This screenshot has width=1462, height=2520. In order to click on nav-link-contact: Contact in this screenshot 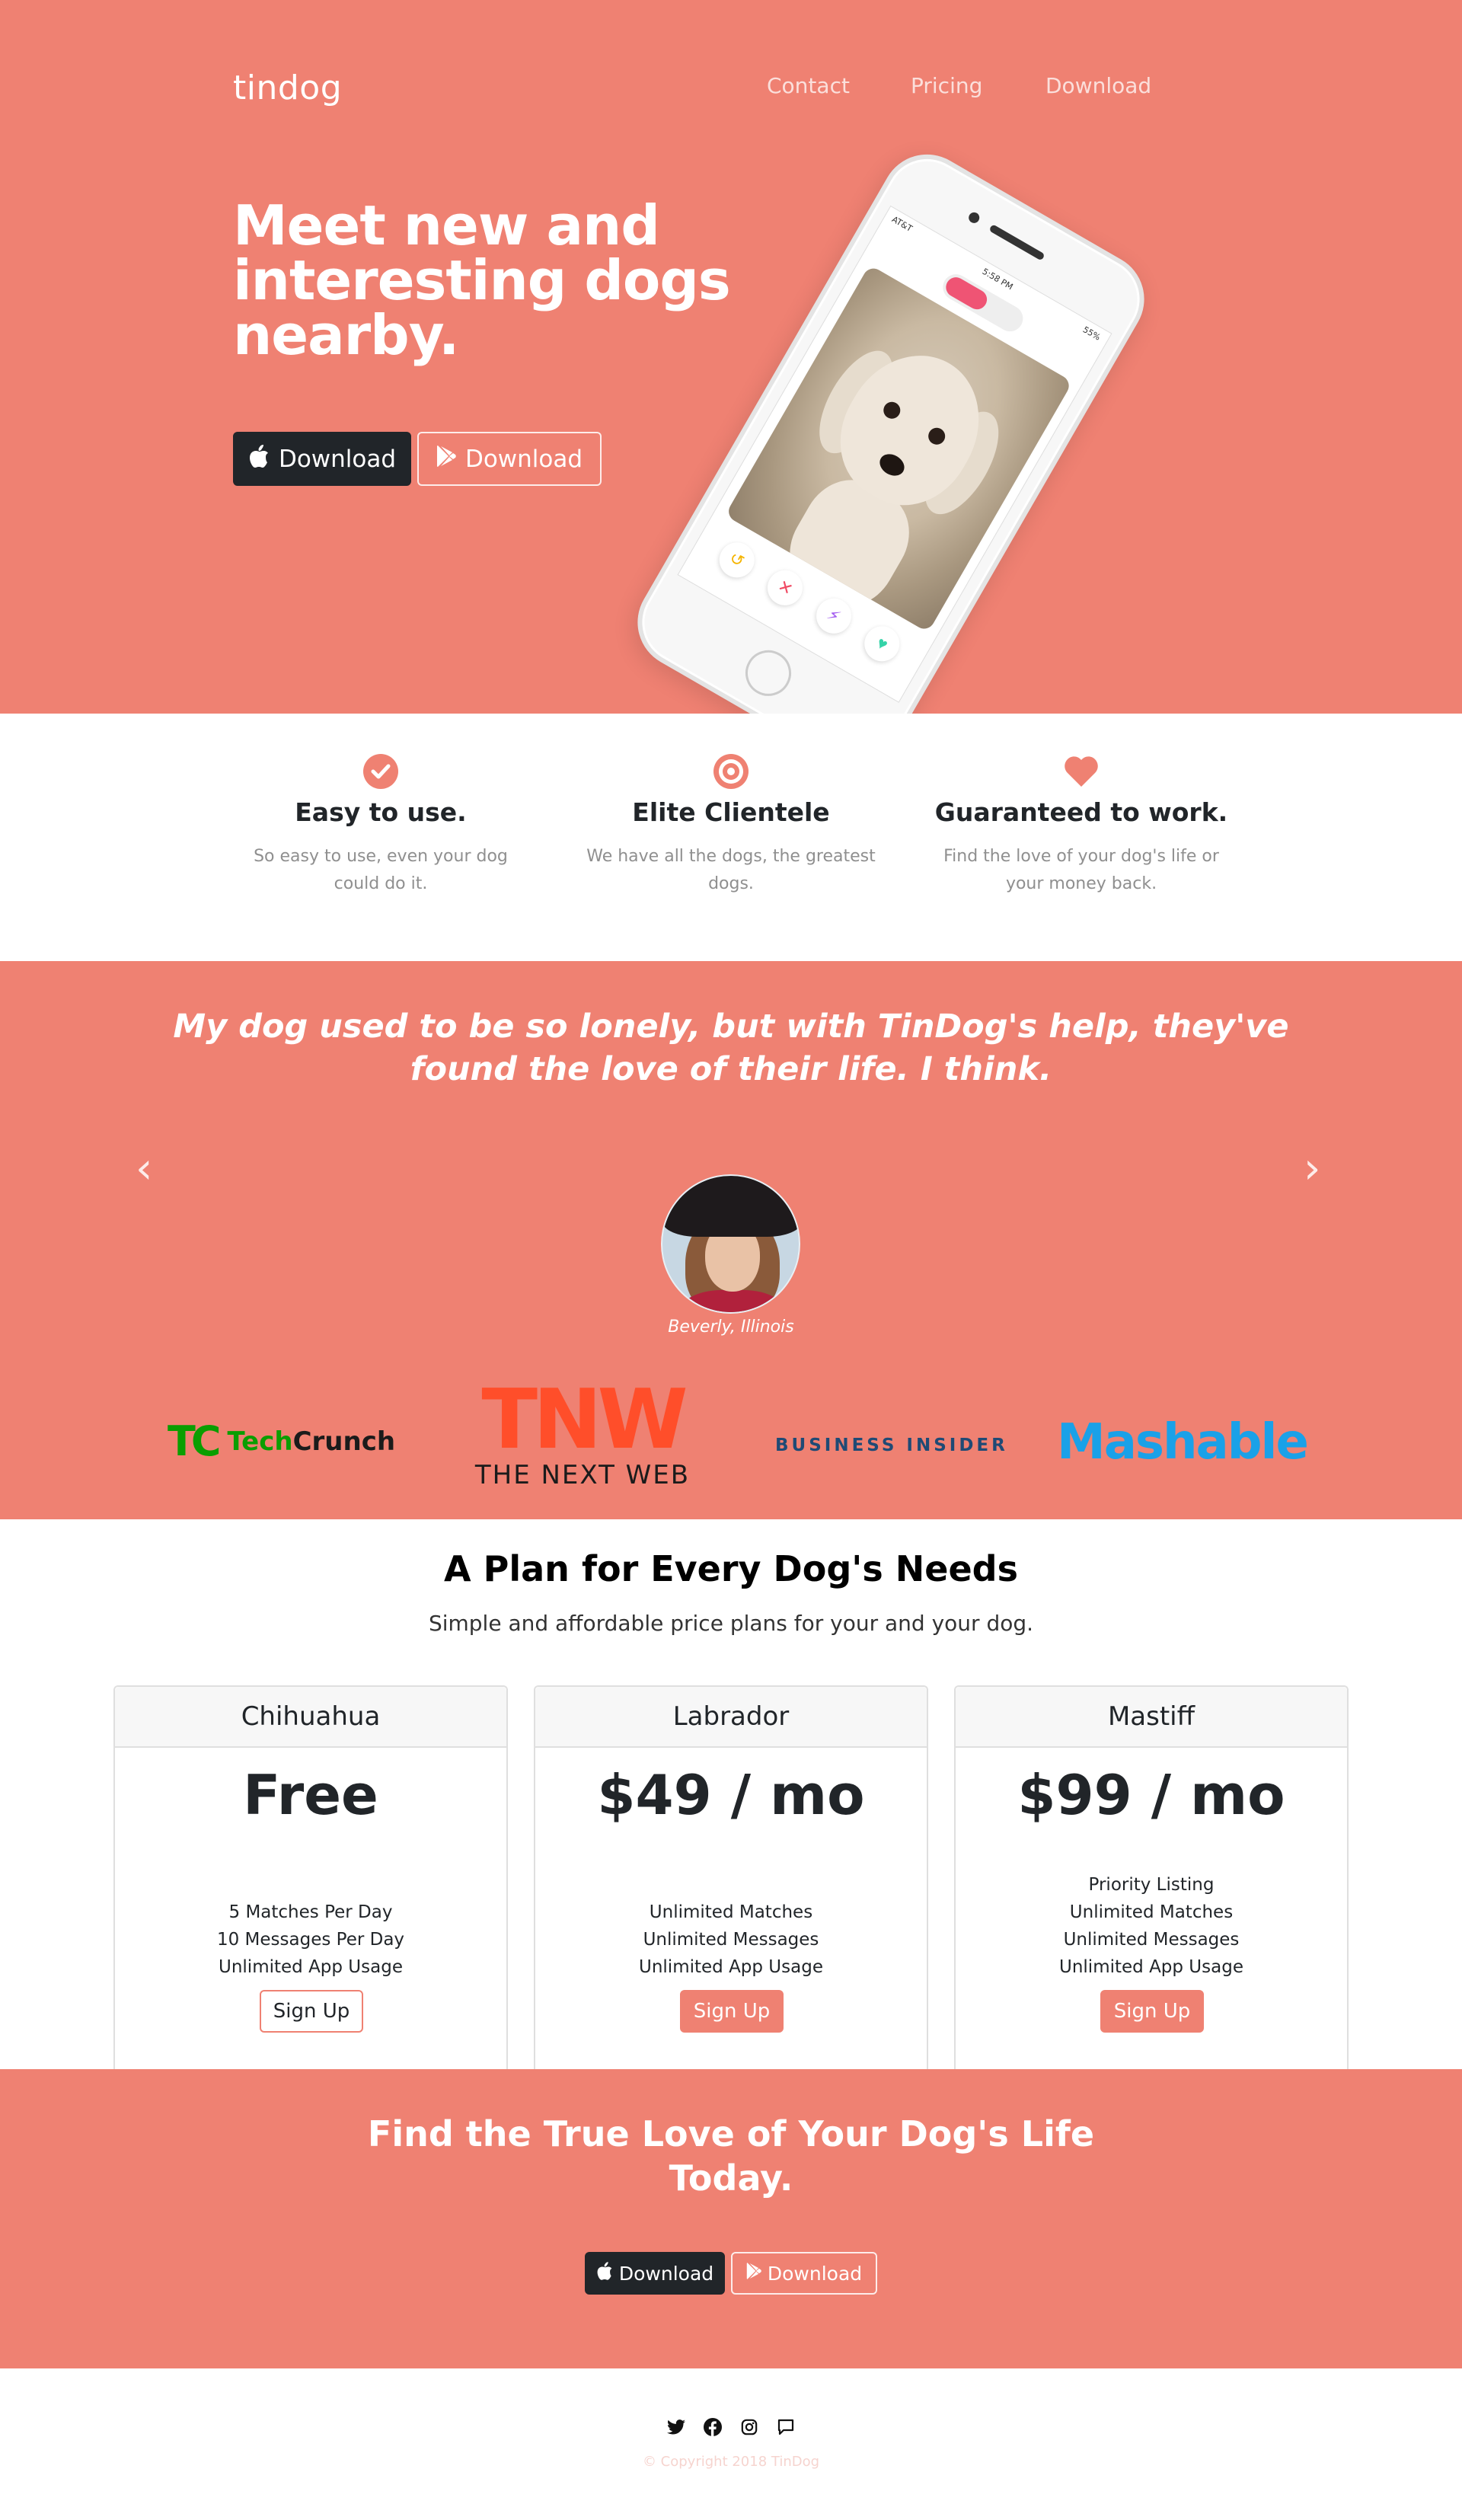, I will do `click(809, 85)`.